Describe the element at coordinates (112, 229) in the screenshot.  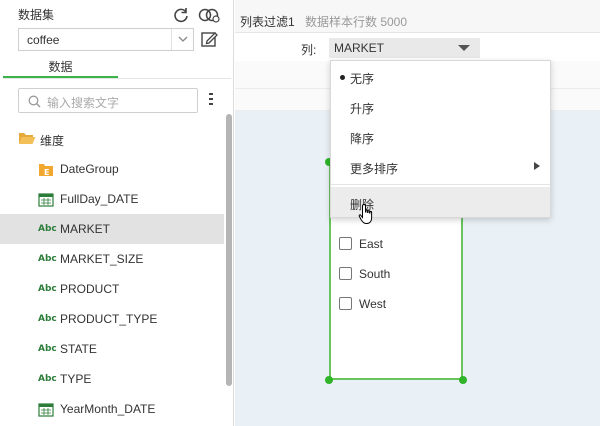
I see `field-market: Abc MARKET` at that location.